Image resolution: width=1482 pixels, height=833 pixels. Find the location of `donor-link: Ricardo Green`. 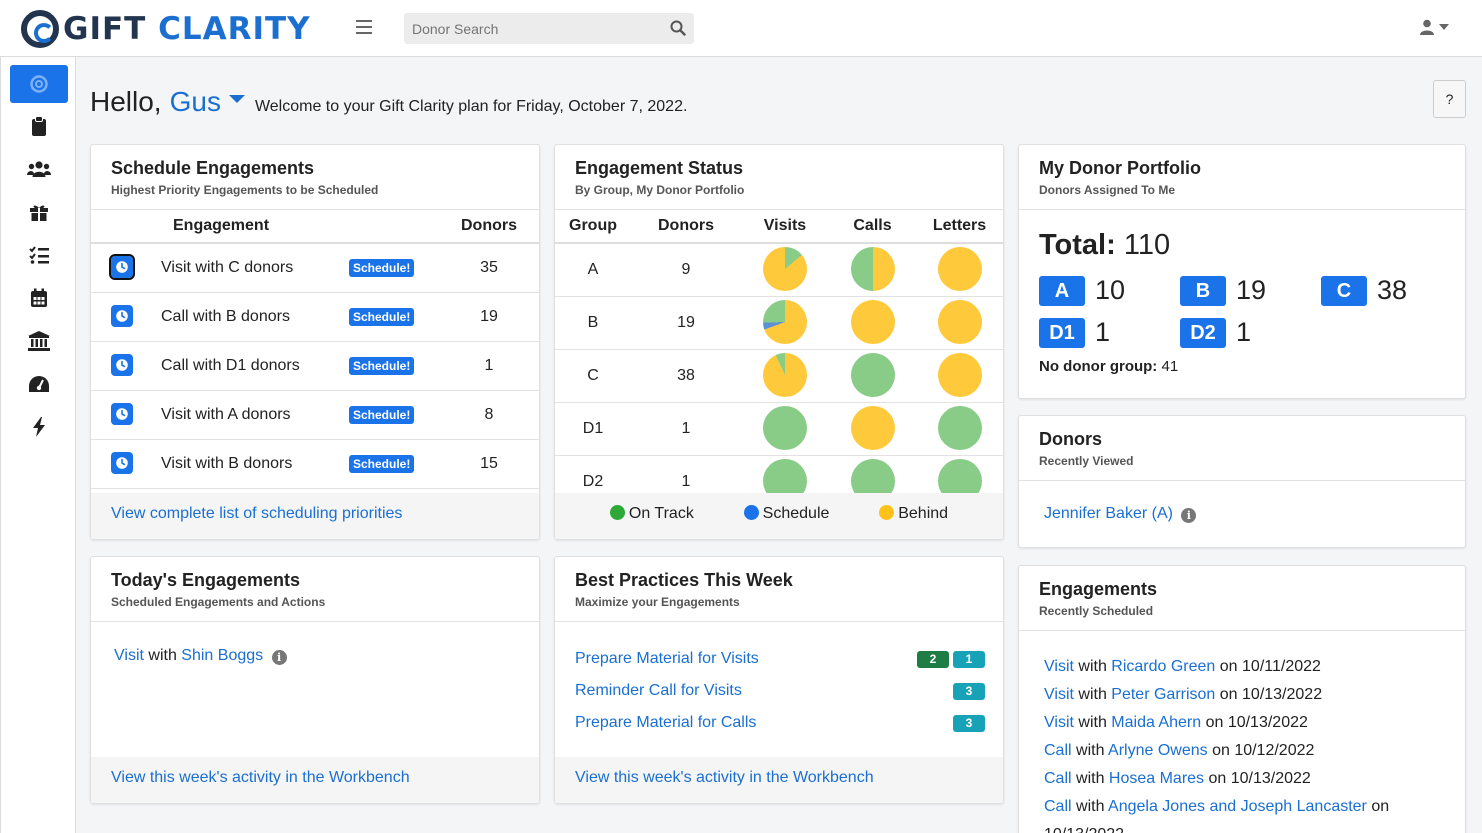

donor-link: Ricardo Green is located at coordinates (1163, 666).